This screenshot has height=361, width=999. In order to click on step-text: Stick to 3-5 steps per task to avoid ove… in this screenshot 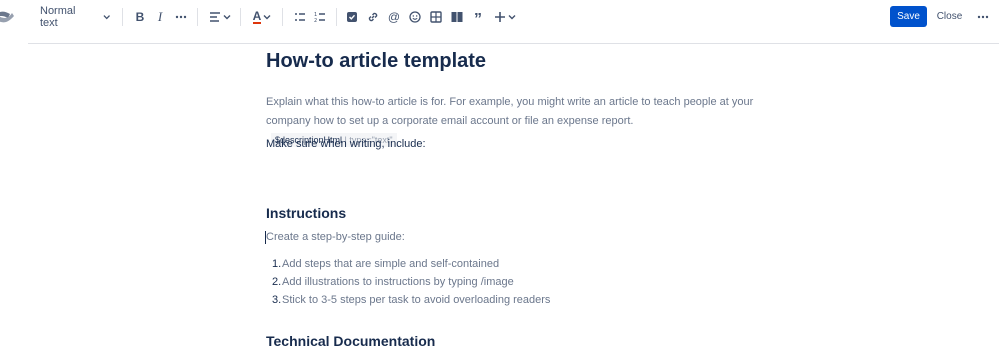, I will do `click(416, 300)`.